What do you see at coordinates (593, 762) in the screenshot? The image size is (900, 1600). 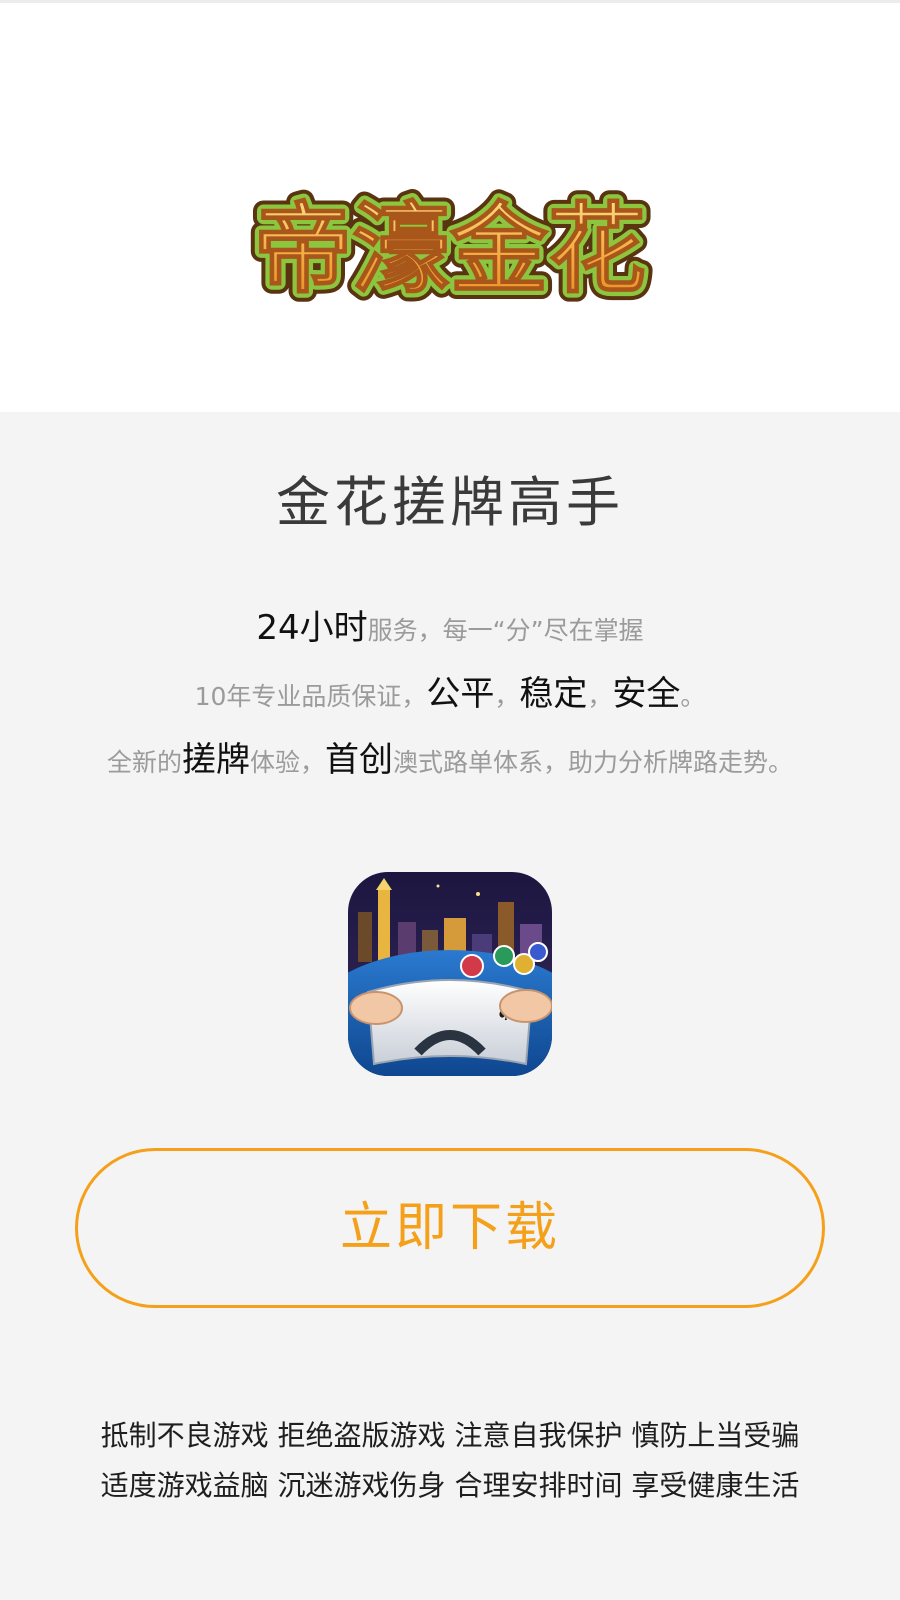 I see `tagline-text: 澳式路单体系，助力分析牌路走势。` at bounding box center [593, 762].